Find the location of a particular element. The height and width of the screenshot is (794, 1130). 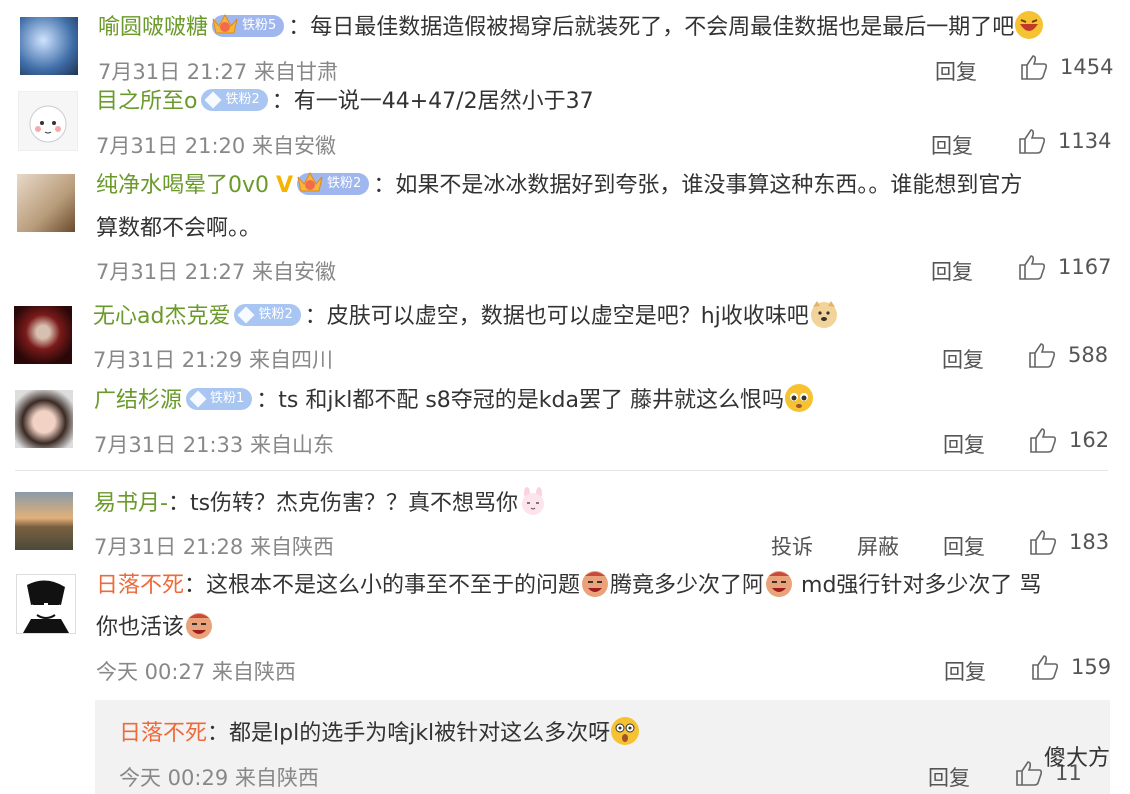

like-button: 1167 is located at coordinates (1064, 267).